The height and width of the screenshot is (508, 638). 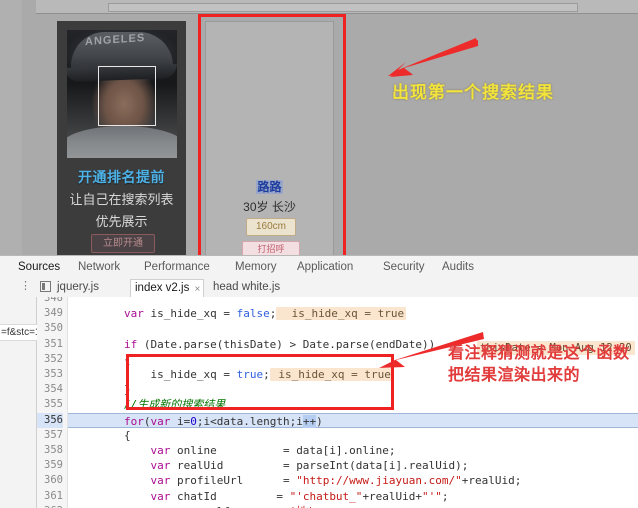 What do you see at coordinates (50, 301) in the screenshot?
I see `line-number: 348` at bounding box center [50, 301].